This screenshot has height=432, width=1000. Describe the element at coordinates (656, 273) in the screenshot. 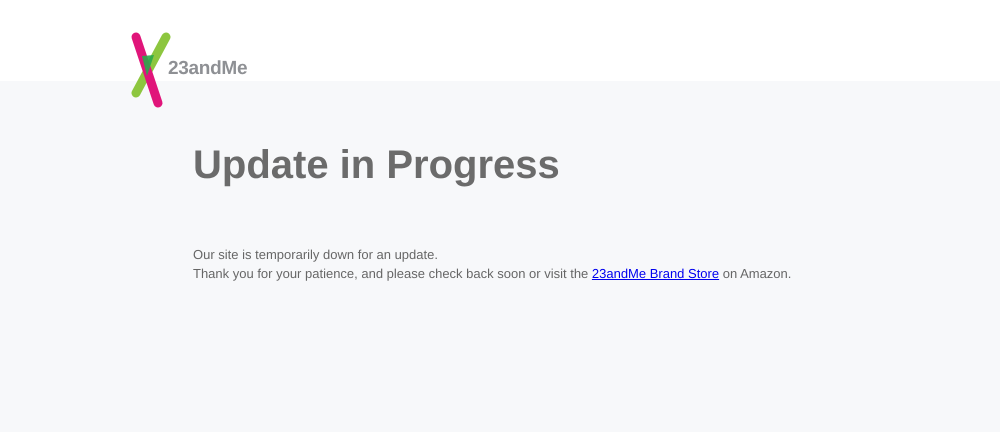

I see `store-link: 23andMe Brand Store` at that location.